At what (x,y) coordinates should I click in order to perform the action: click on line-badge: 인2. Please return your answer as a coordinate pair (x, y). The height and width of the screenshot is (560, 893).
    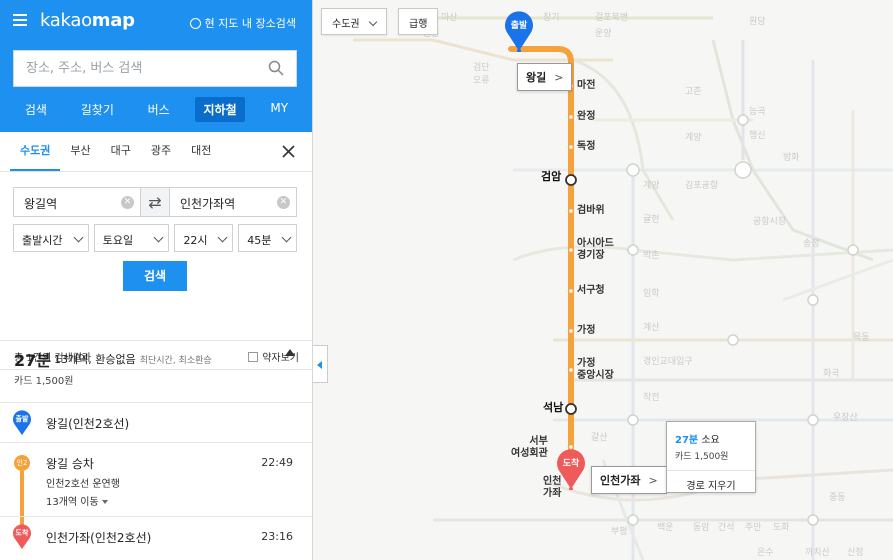
    Looking at the image, I should click on (22, 463).